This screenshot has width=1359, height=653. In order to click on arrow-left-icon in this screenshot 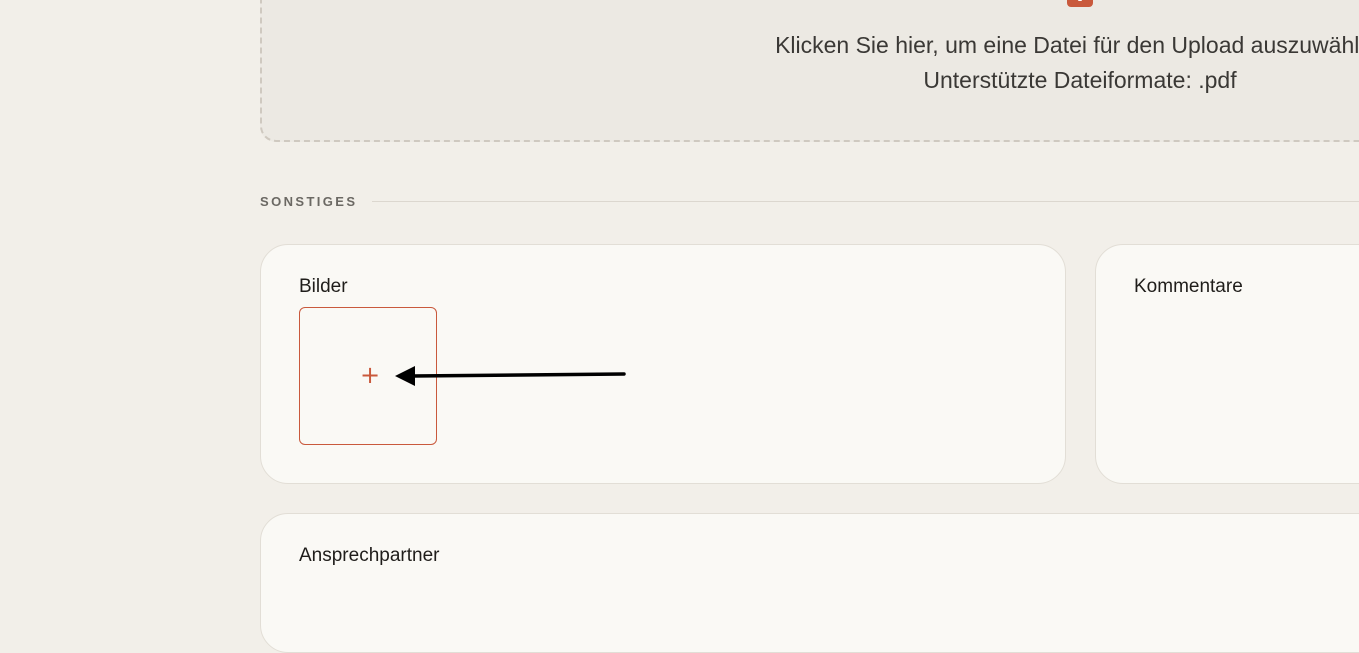, I will do `click(510, 376)`.